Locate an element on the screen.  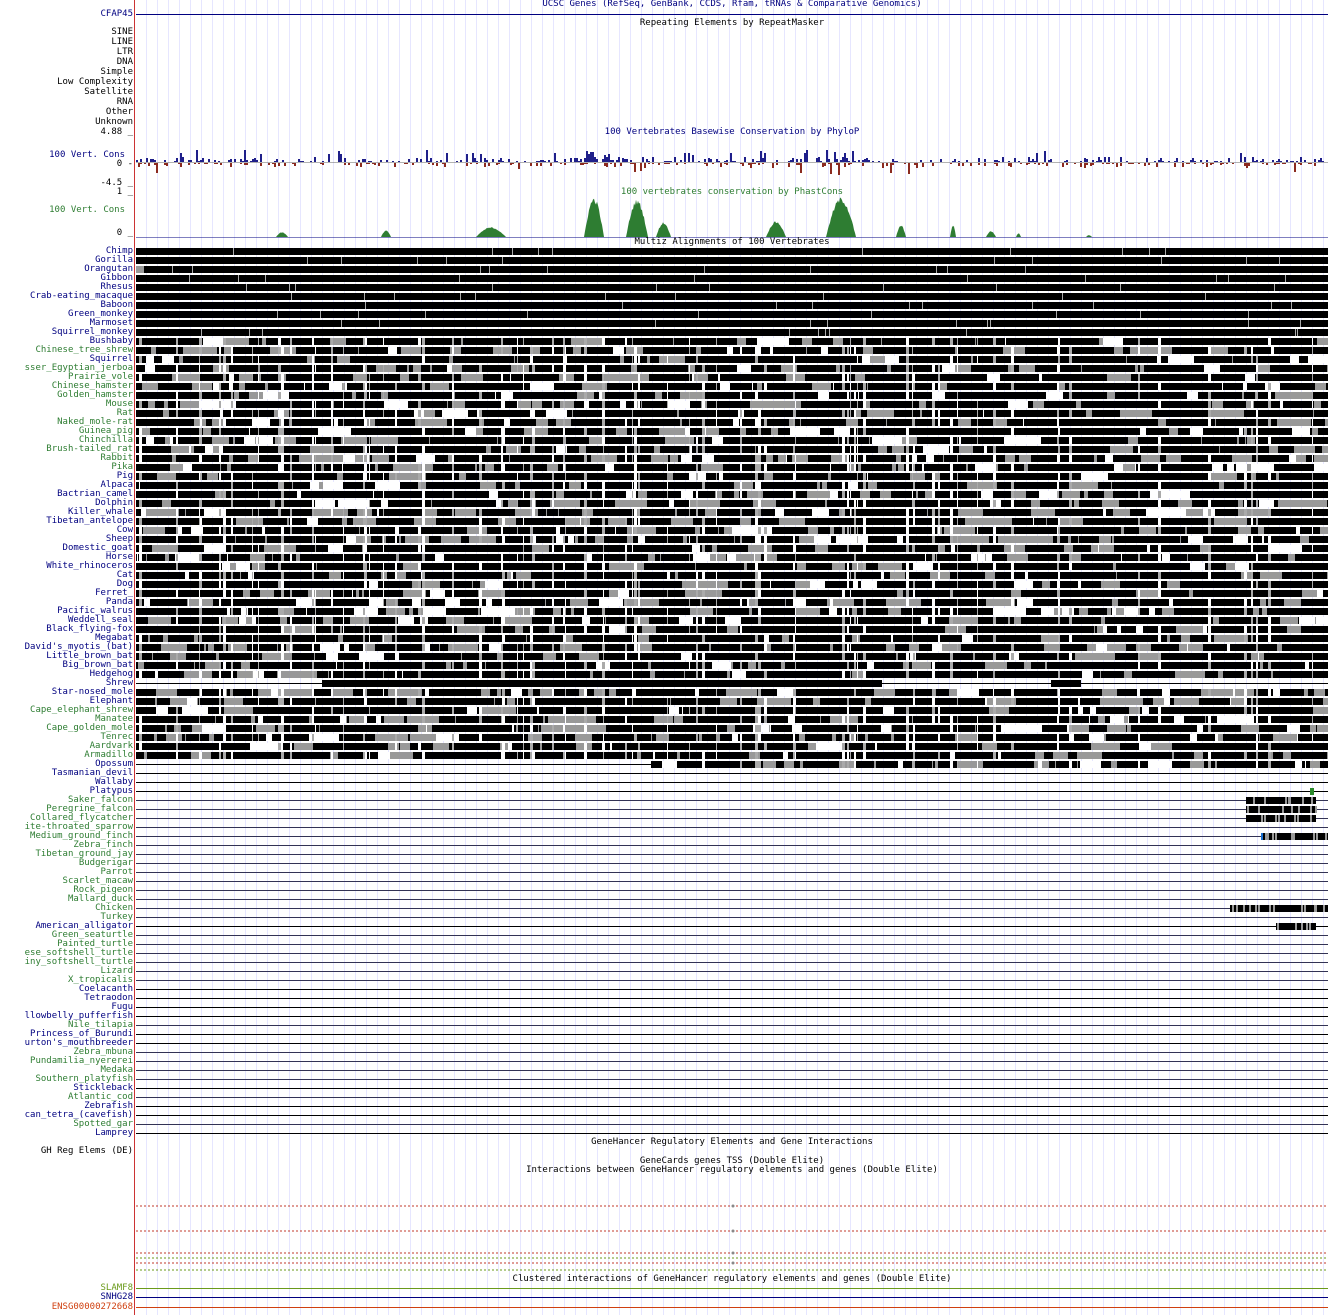
phylop-wiggle is located at coordinates (732, 162).